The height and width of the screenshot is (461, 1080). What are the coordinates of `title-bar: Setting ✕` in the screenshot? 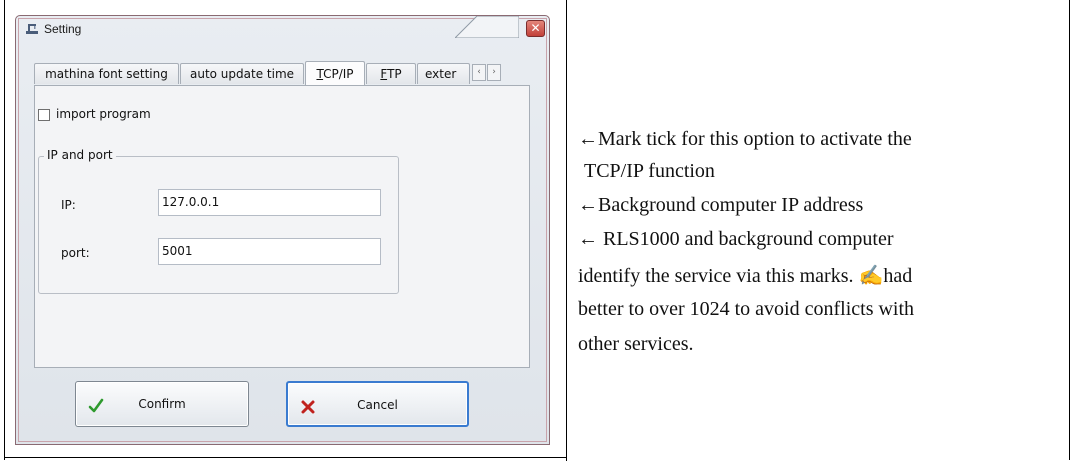 It's located at (282, 30).